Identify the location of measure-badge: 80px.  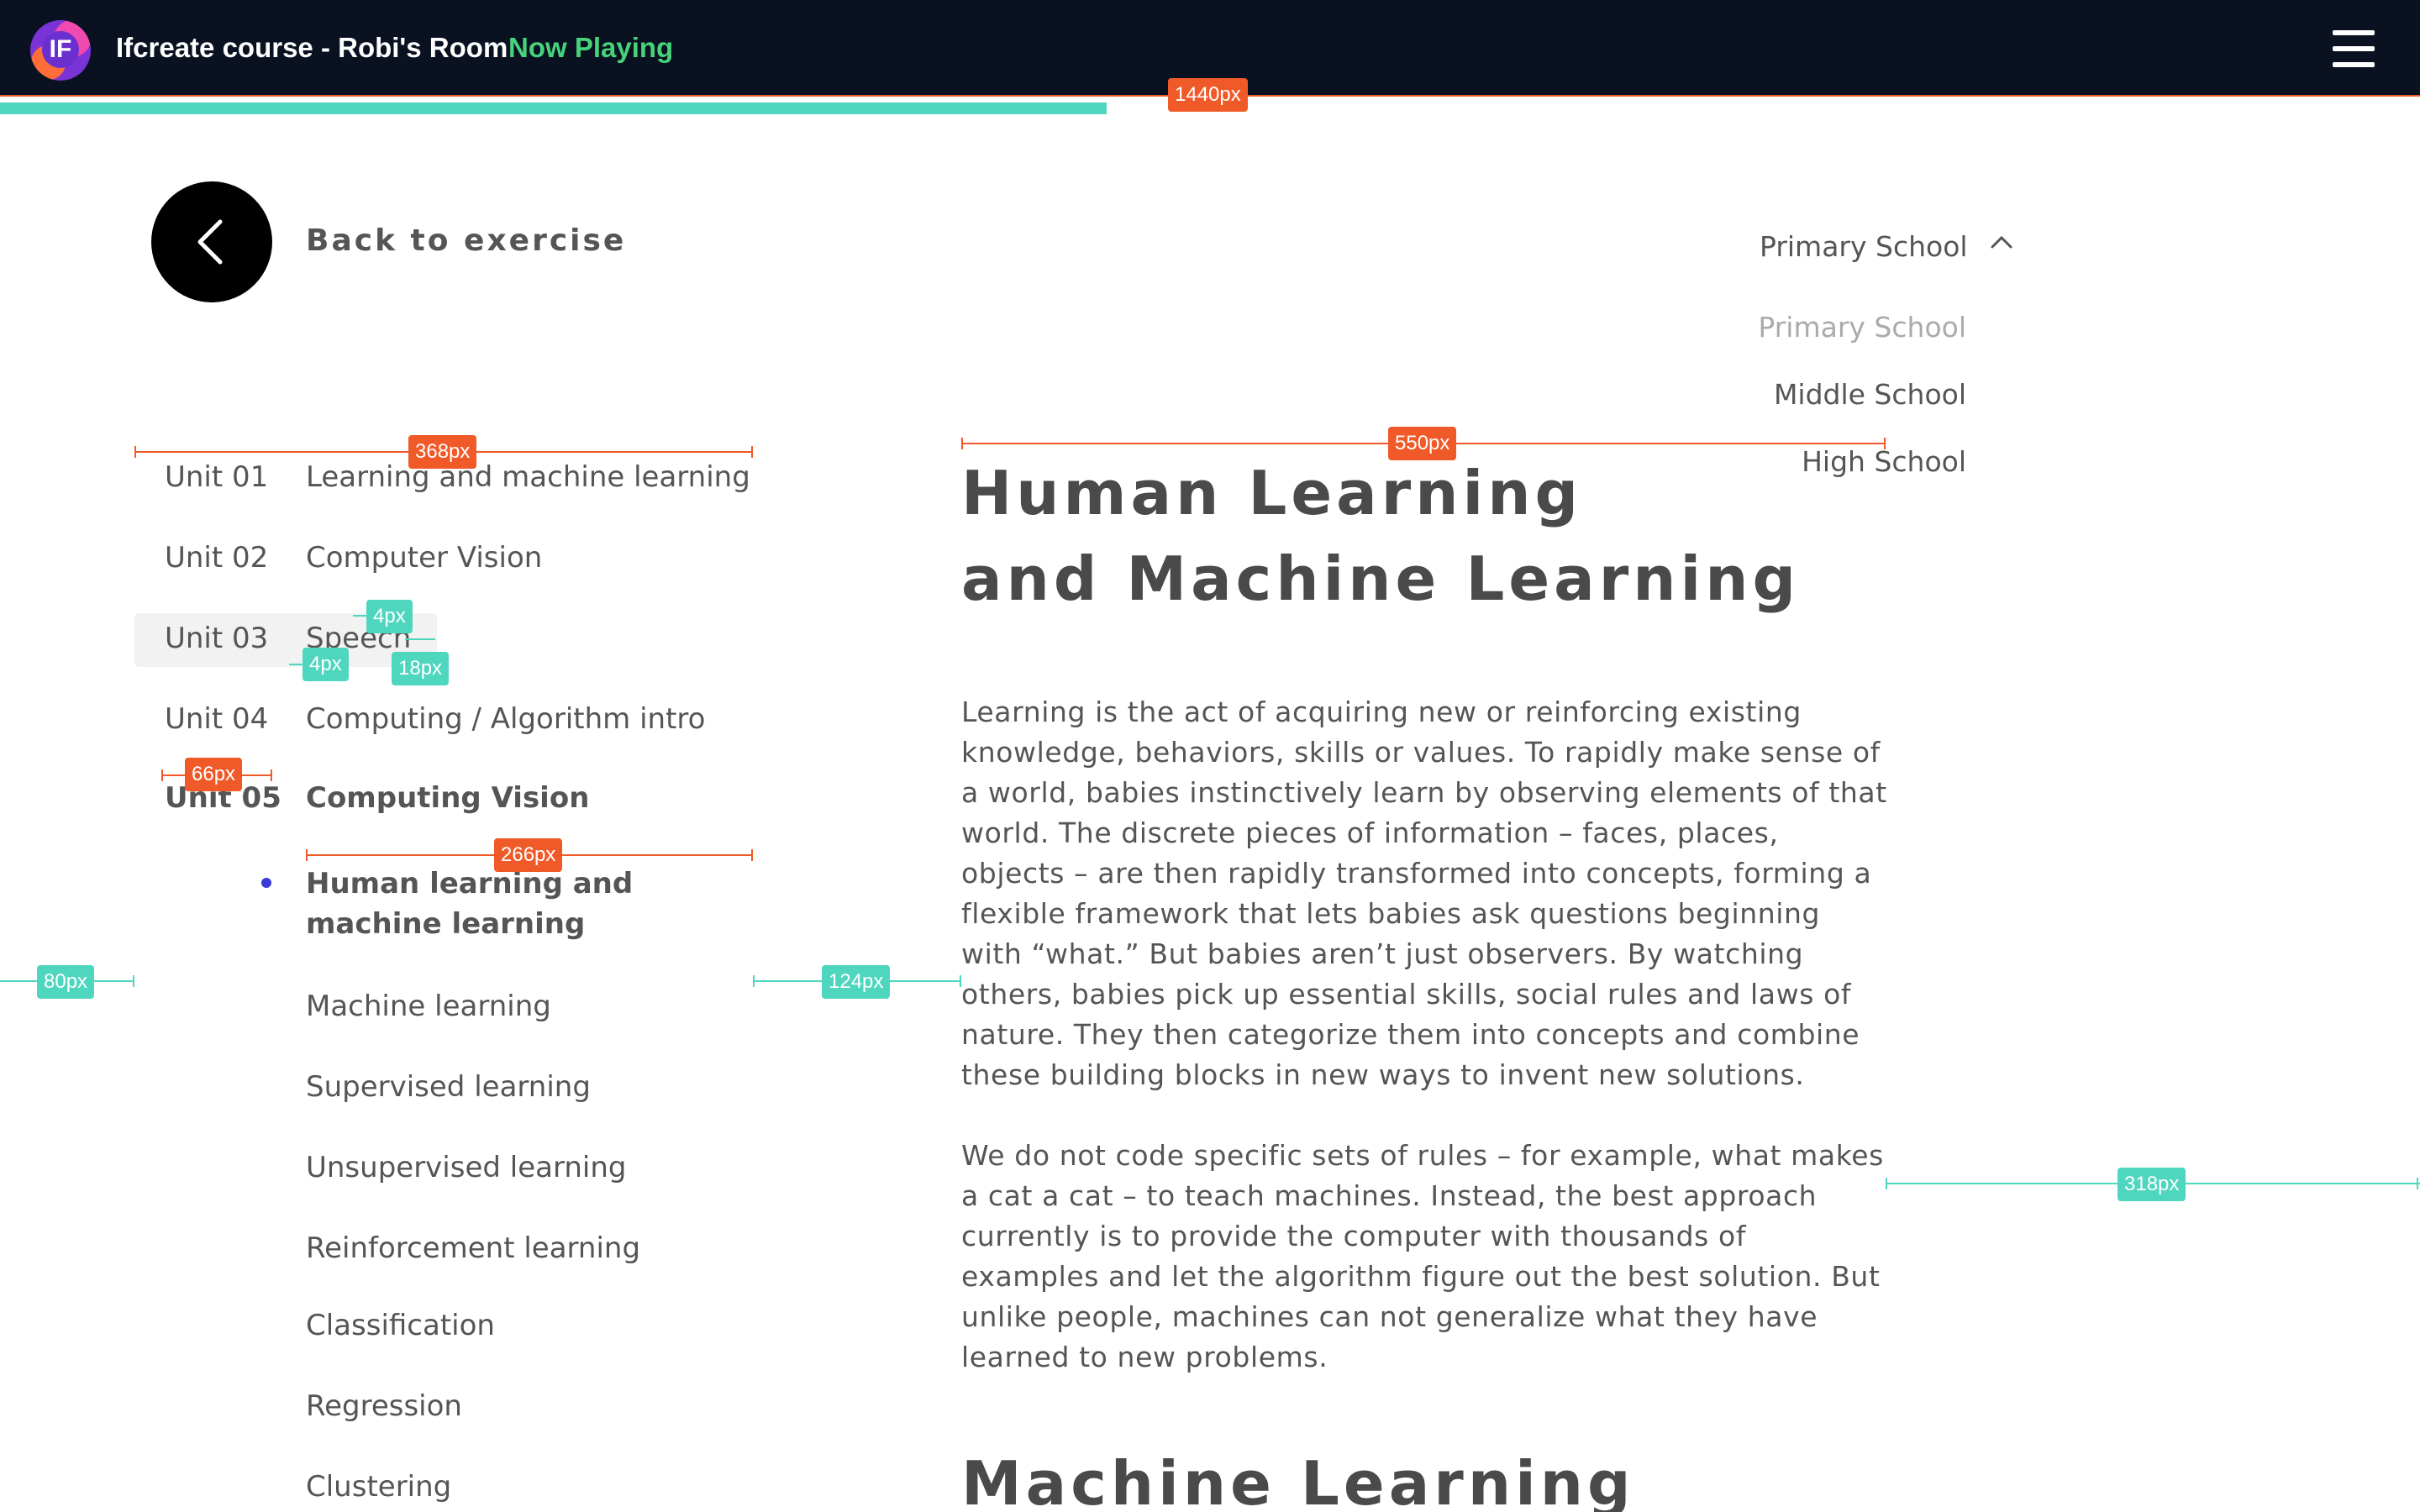
(66, 982).